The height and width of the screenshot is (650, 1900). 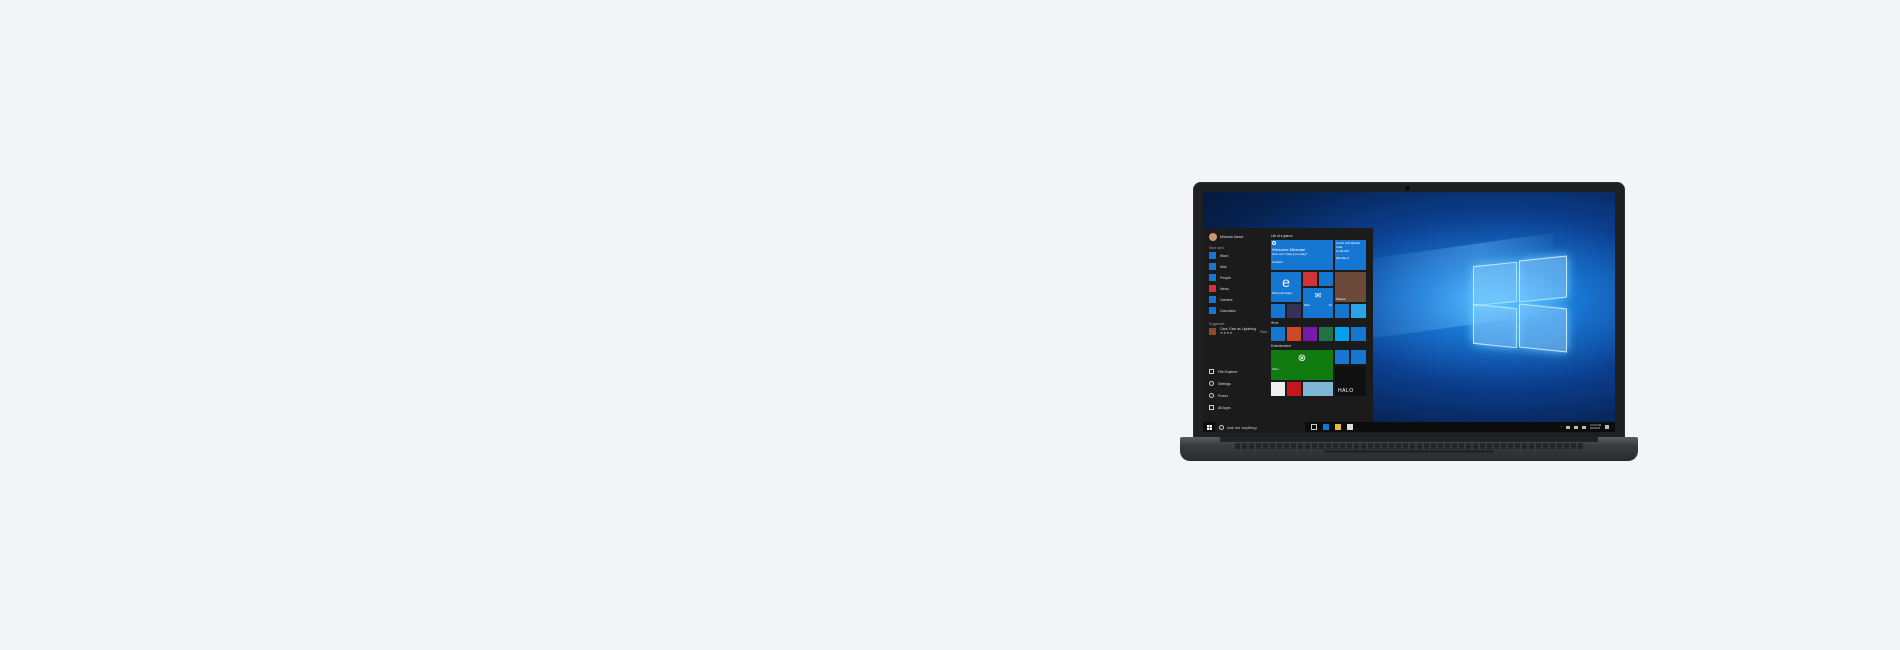 I want to click on app-item-camera: Camera, so click(x=1220, y=299).